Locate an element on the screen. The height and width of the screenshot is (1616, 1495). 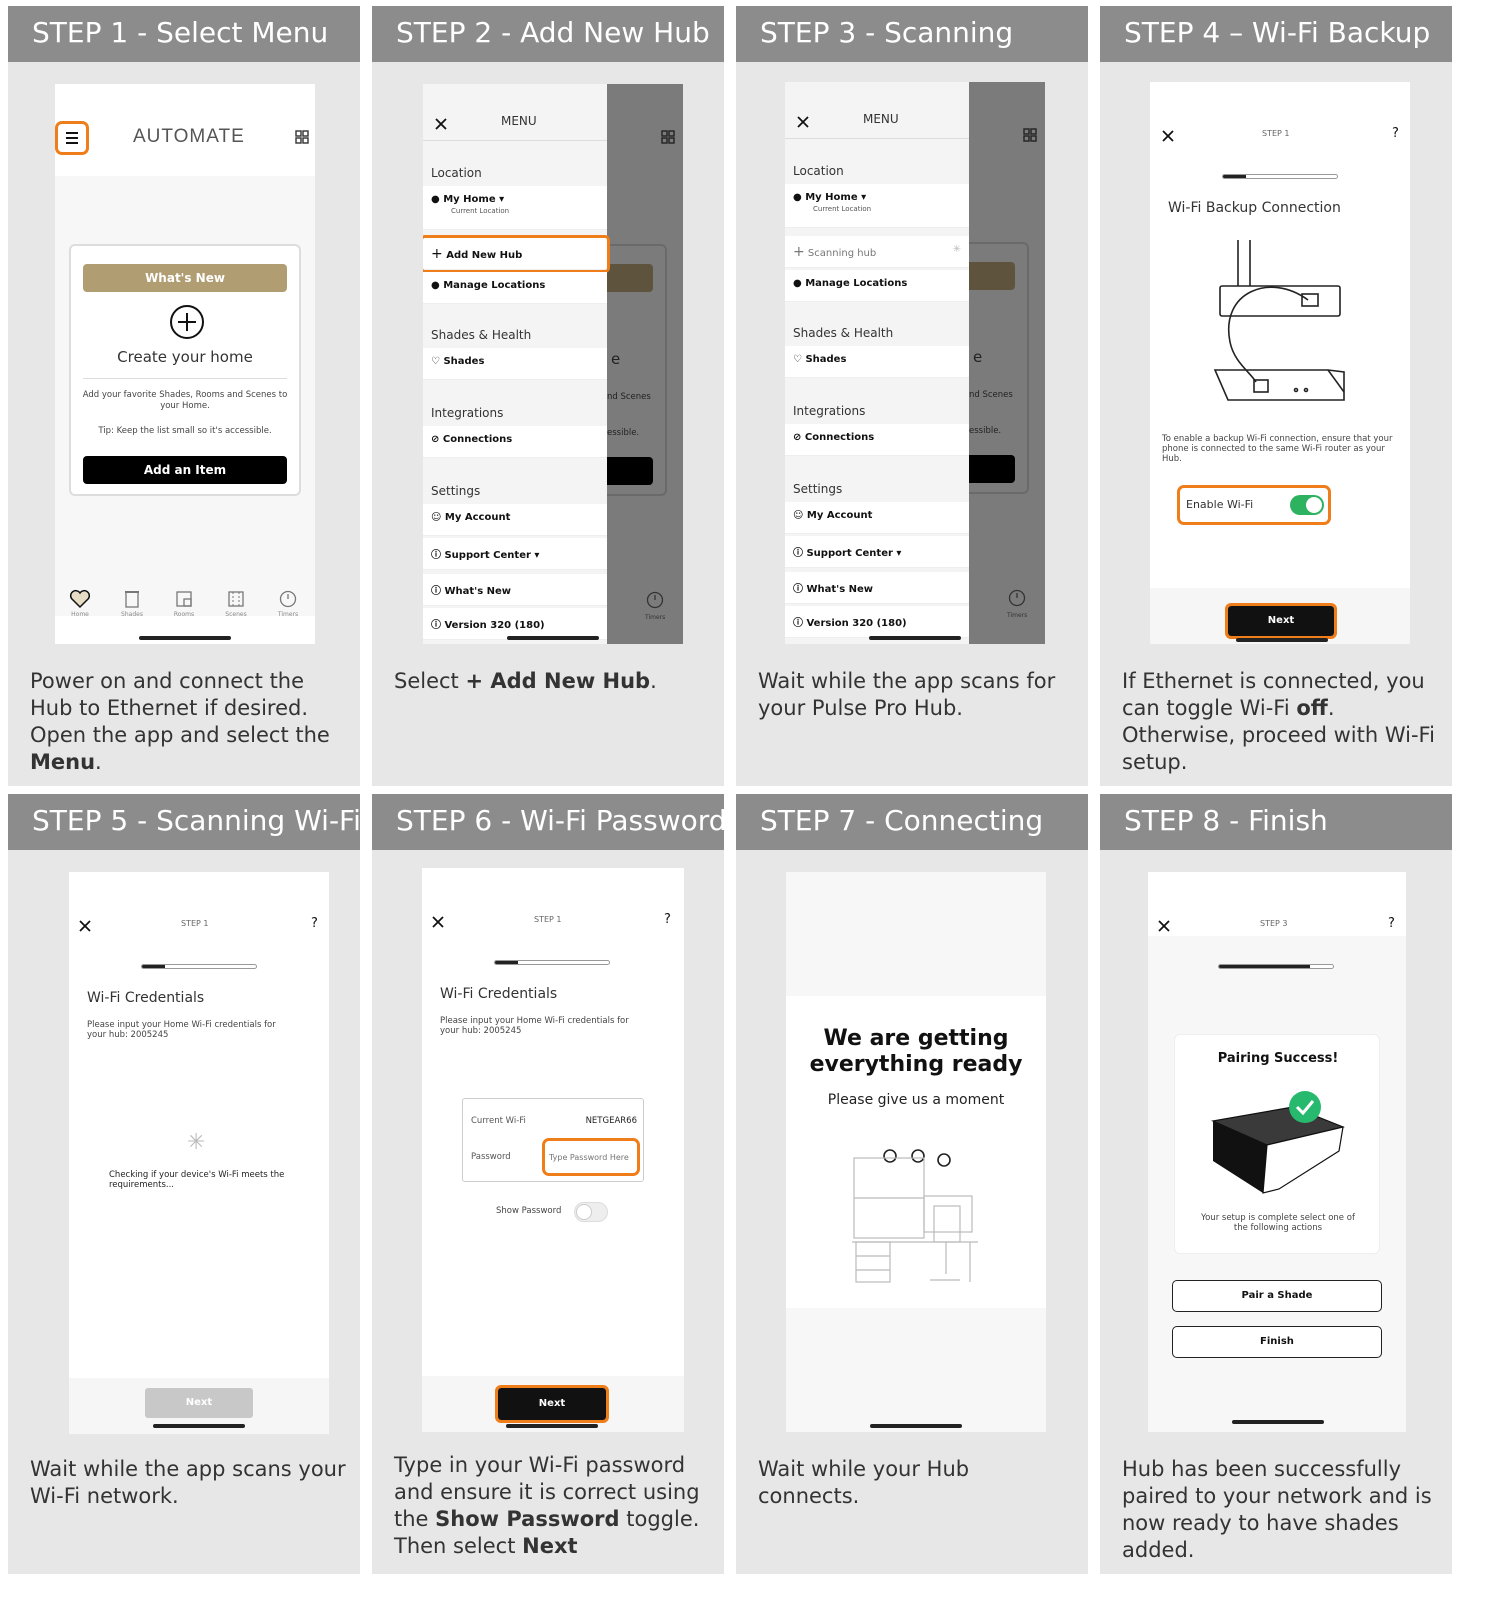
add-item-button: Add an Item is located at coordinates (185, 470).